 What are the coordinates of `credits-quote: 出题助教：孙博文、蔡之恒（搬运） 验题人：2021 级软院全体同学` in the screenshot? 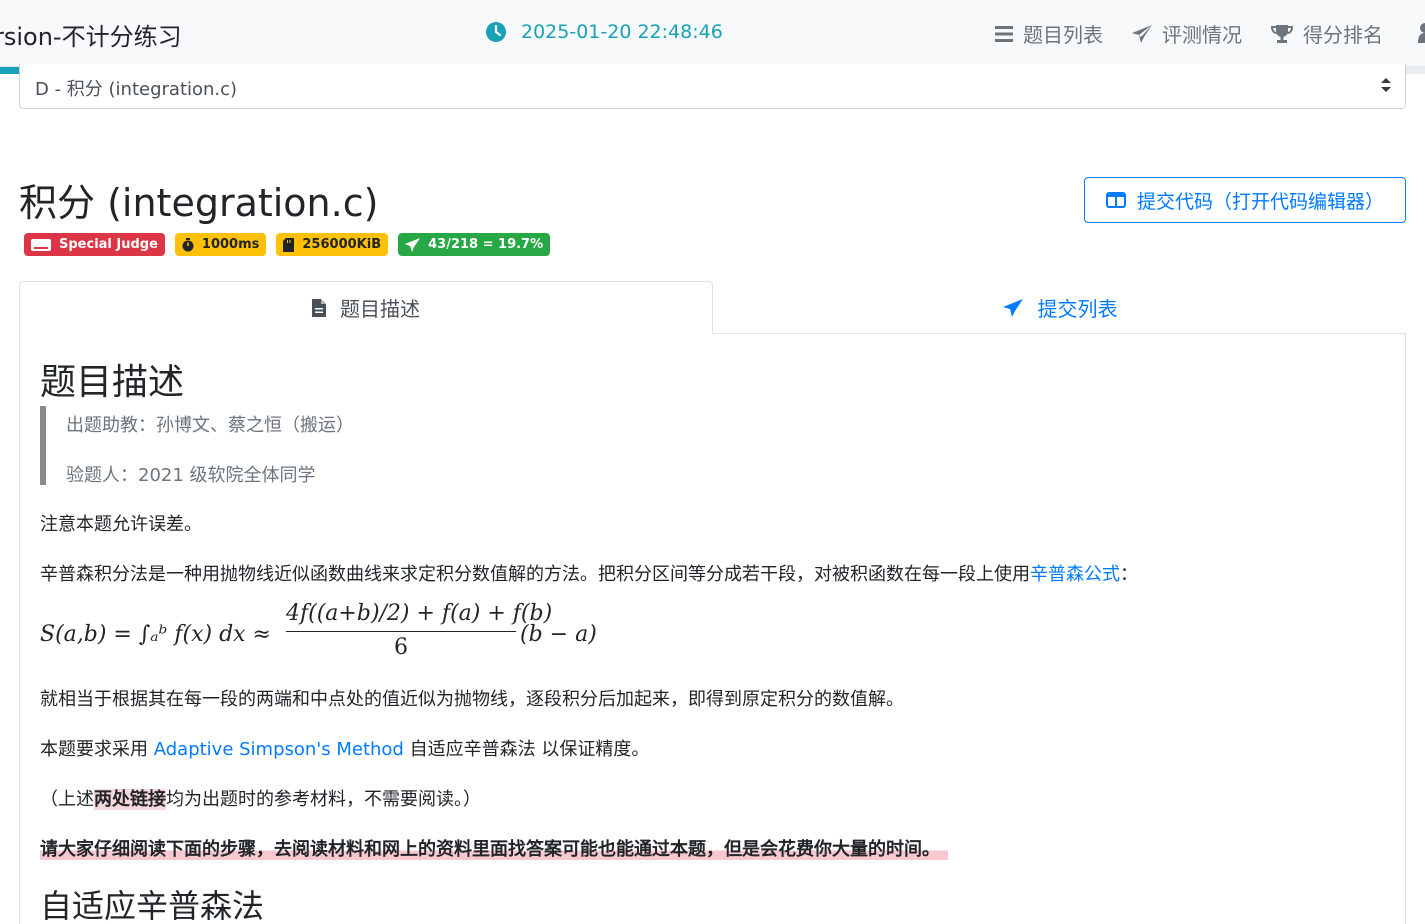 It's located at (390, 446).